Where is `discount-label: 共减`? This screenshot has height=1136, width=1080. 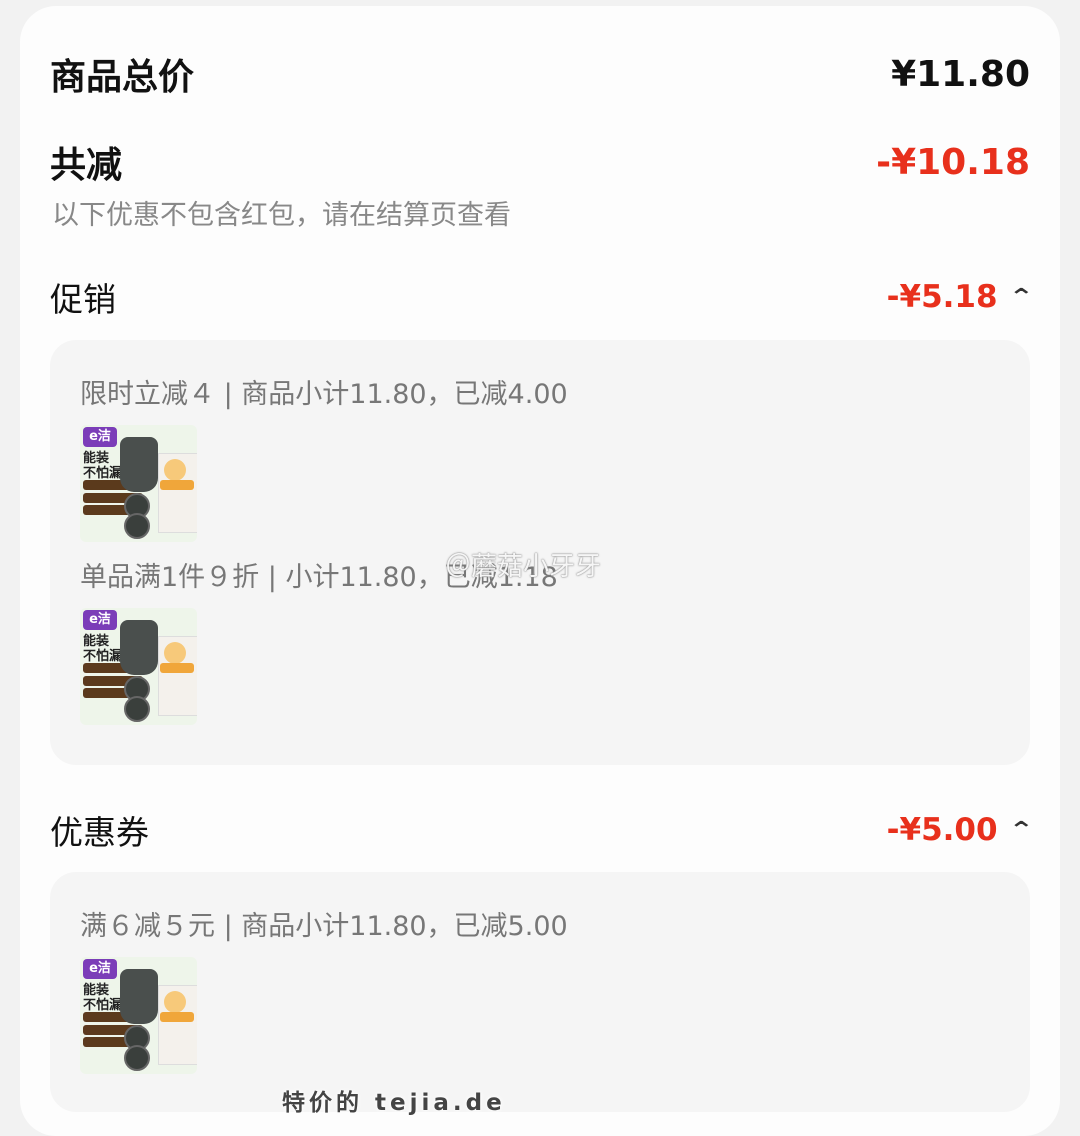 discount-label: 共减 is located at coordinates (86, 165).